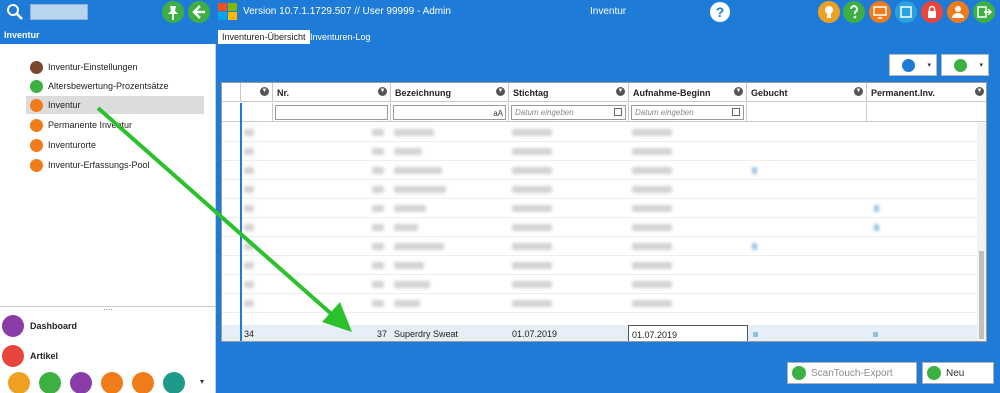  Describe the element at coordinates (965, 65) in the screenshot. I see `export-button: ▾` at that location.